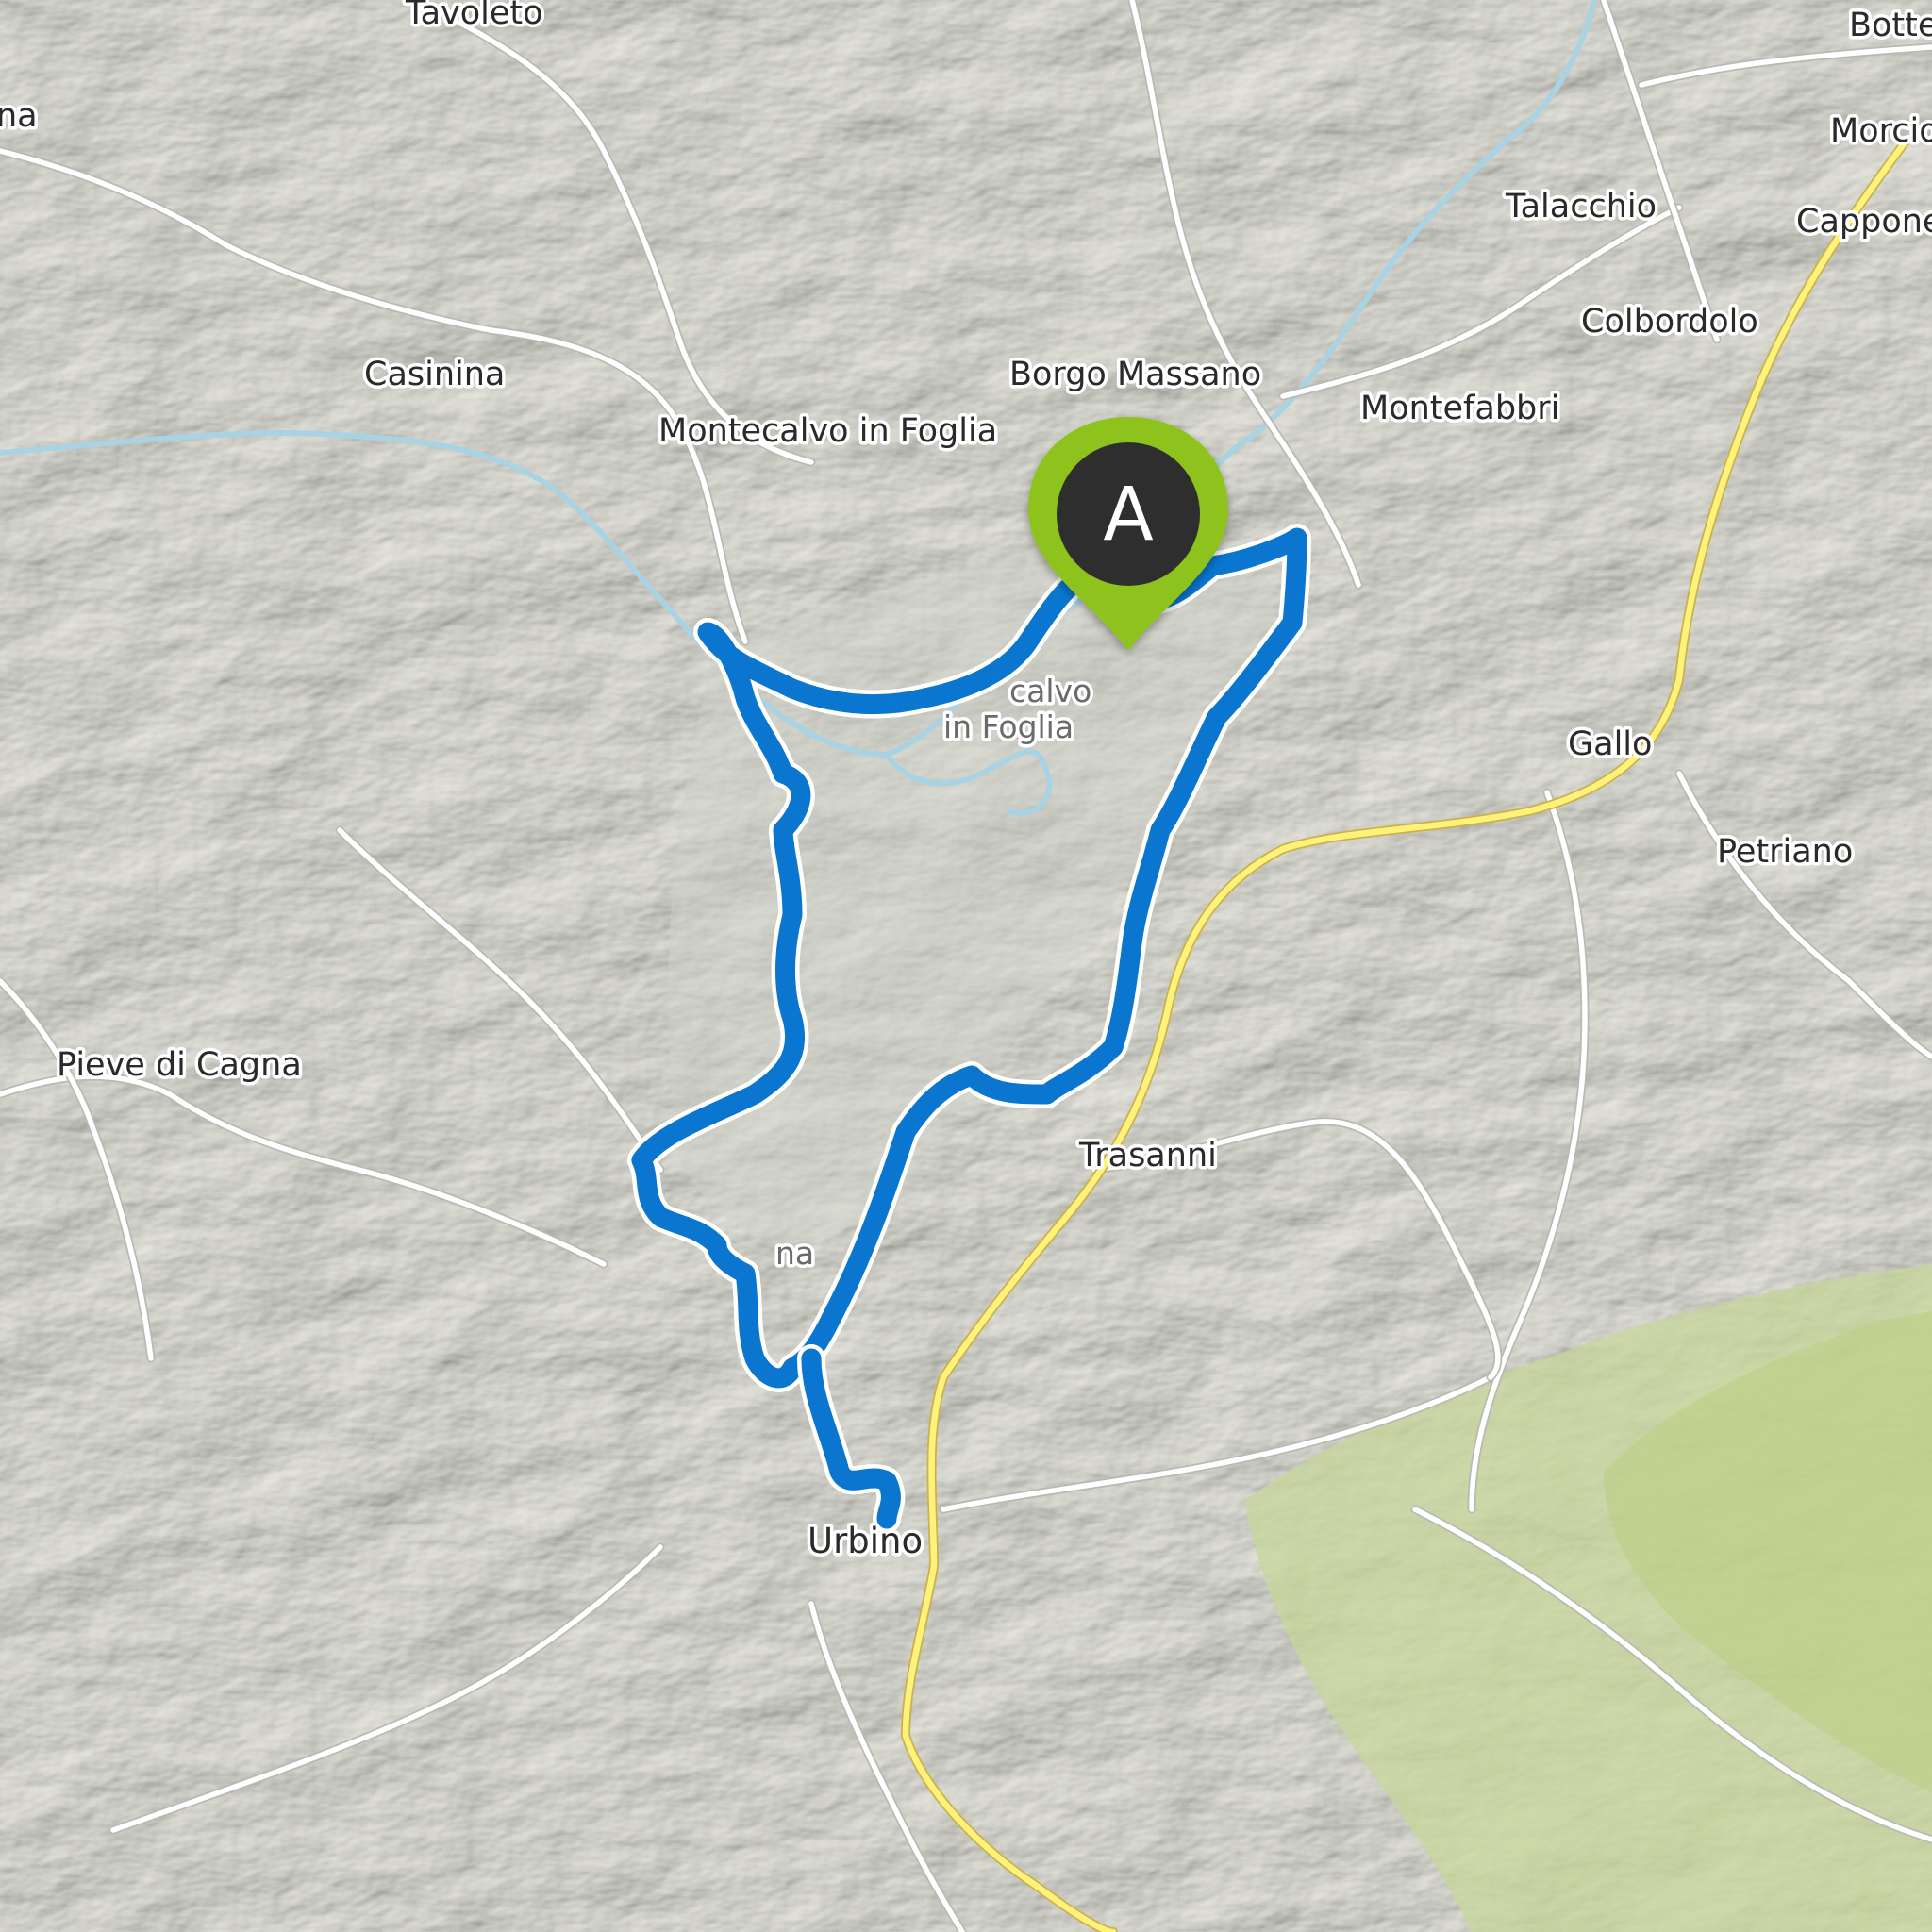  Describe the element at coordinates (1008, 726) in the screenshot. I see `place-label-montecalvo-area-2: in Foglia` at that location.